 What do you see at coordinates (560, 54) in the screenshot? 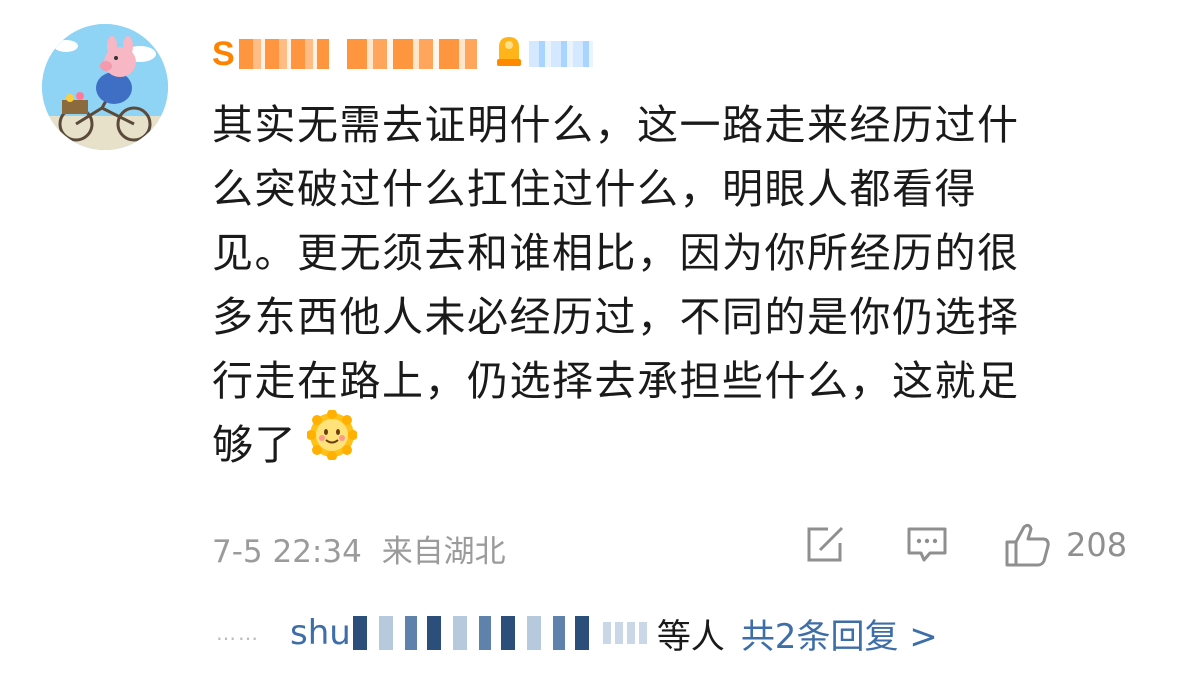
I see `badge-blurred` at bounding box center [560, 54].